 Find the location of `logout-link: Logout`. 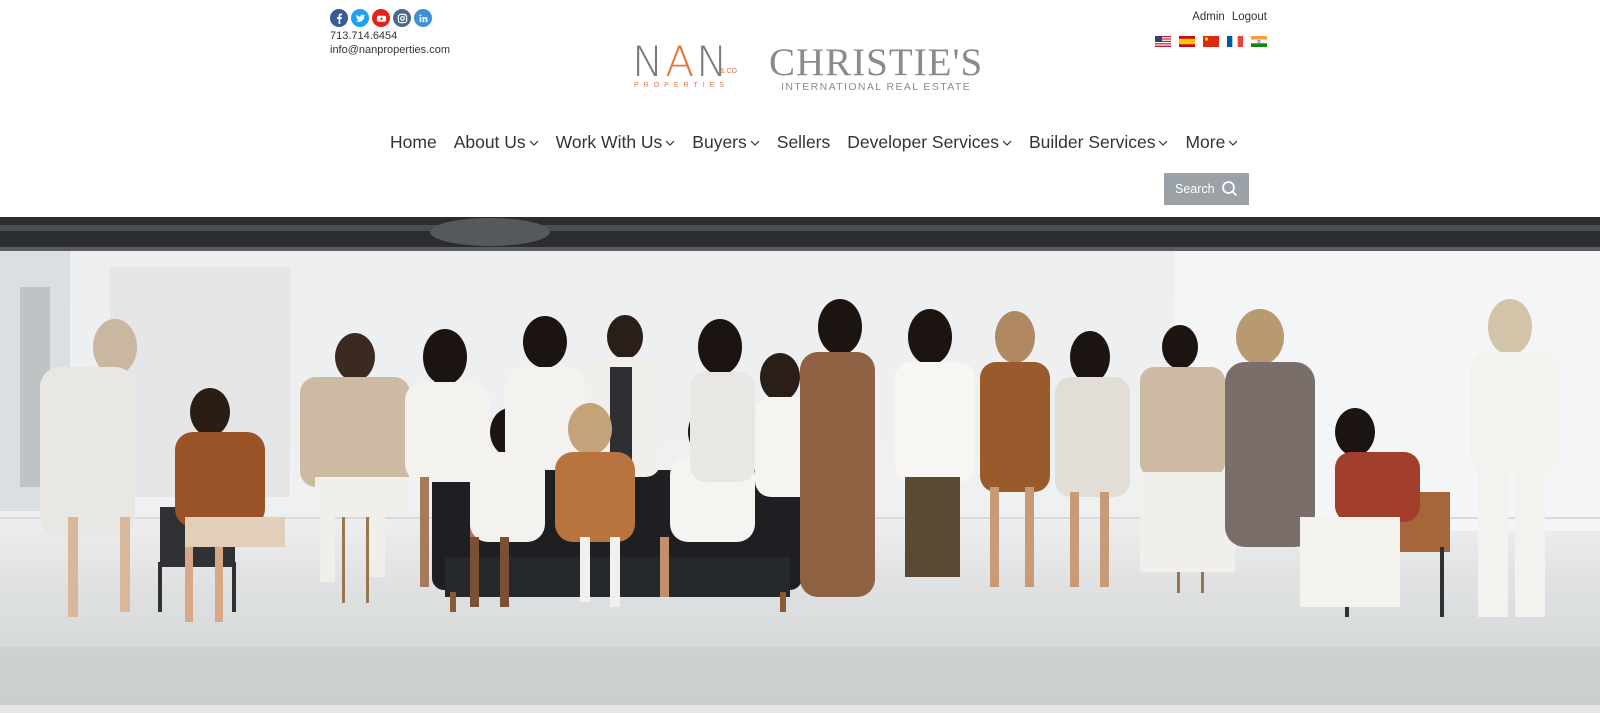

logout-link: Logout is located at coordinates (1249, 17).